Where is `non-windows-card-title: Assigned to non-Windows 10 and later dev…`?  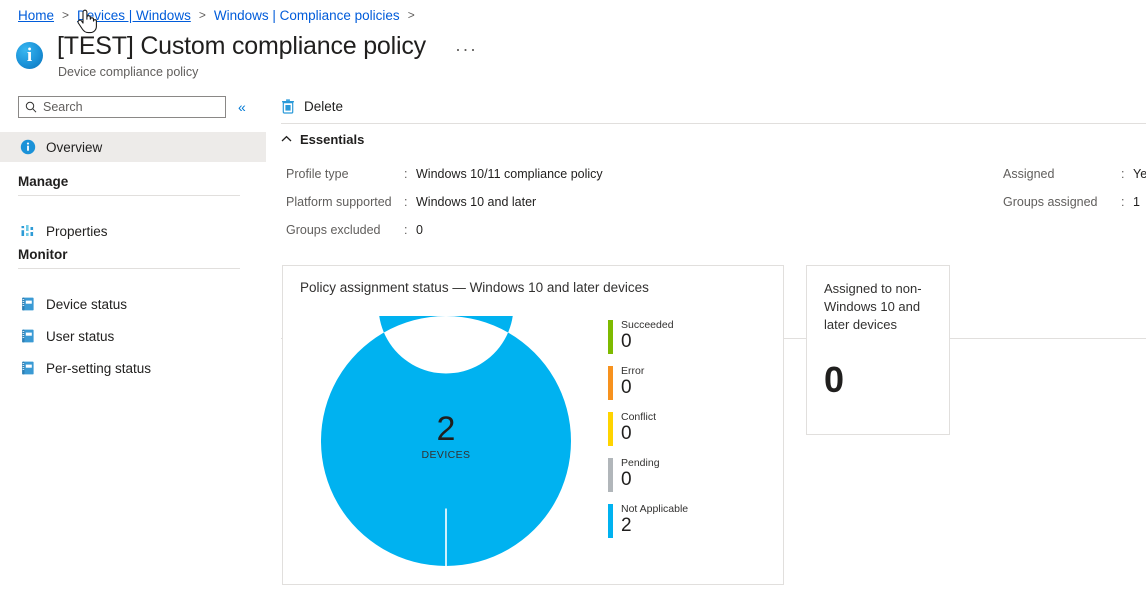 non-windows-card-title: Assigned to non-Windows 10 and later dev… is located at coordinates (873, 306).